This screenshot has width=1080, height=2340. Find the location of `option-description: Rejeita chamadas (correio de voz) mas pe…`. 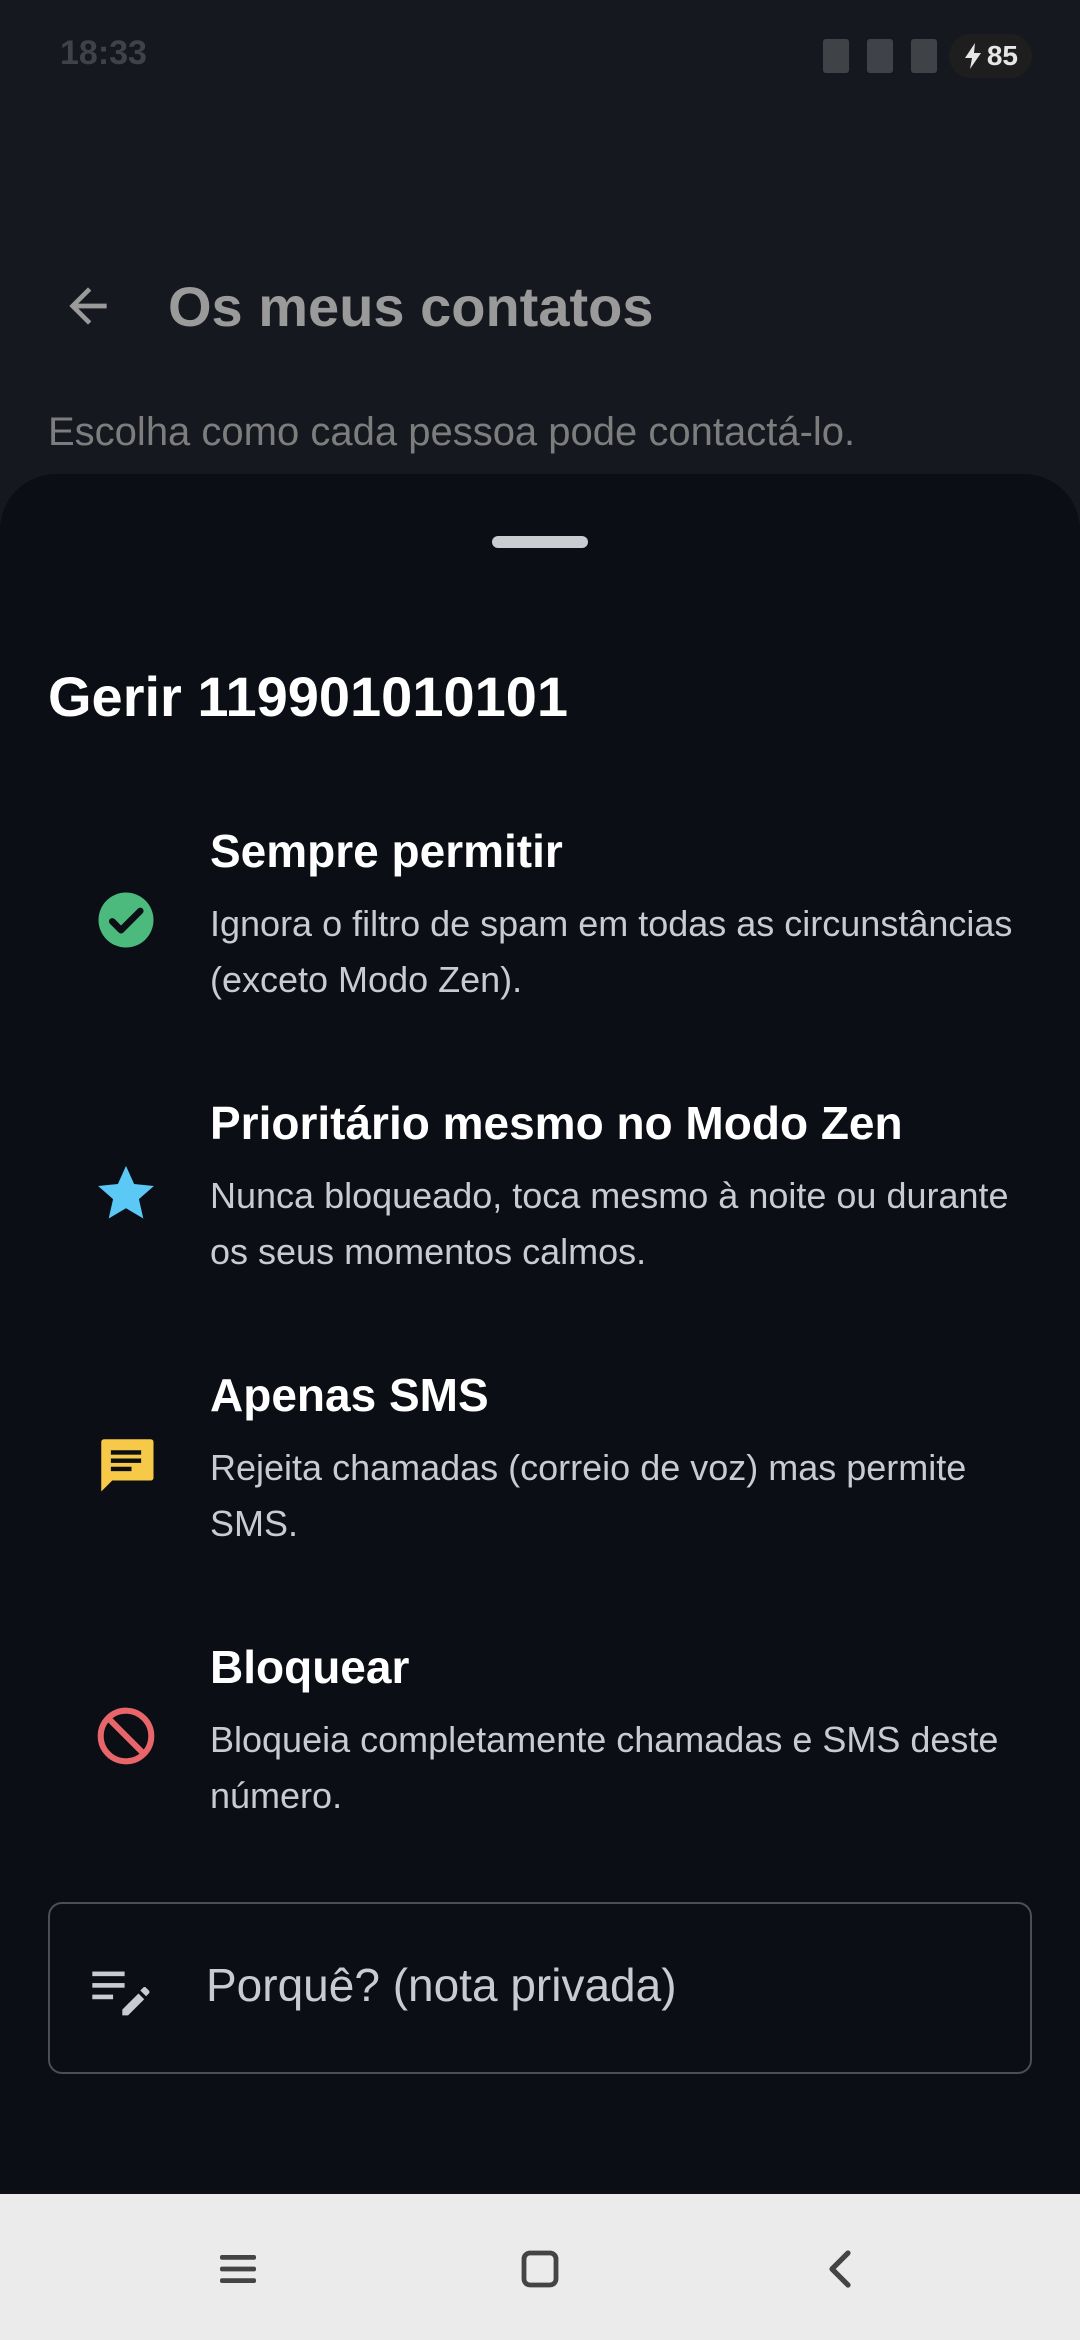

option-description: Rejeita chamadas (correio de voz) mas pe… is located at coordinates (588, 1495).